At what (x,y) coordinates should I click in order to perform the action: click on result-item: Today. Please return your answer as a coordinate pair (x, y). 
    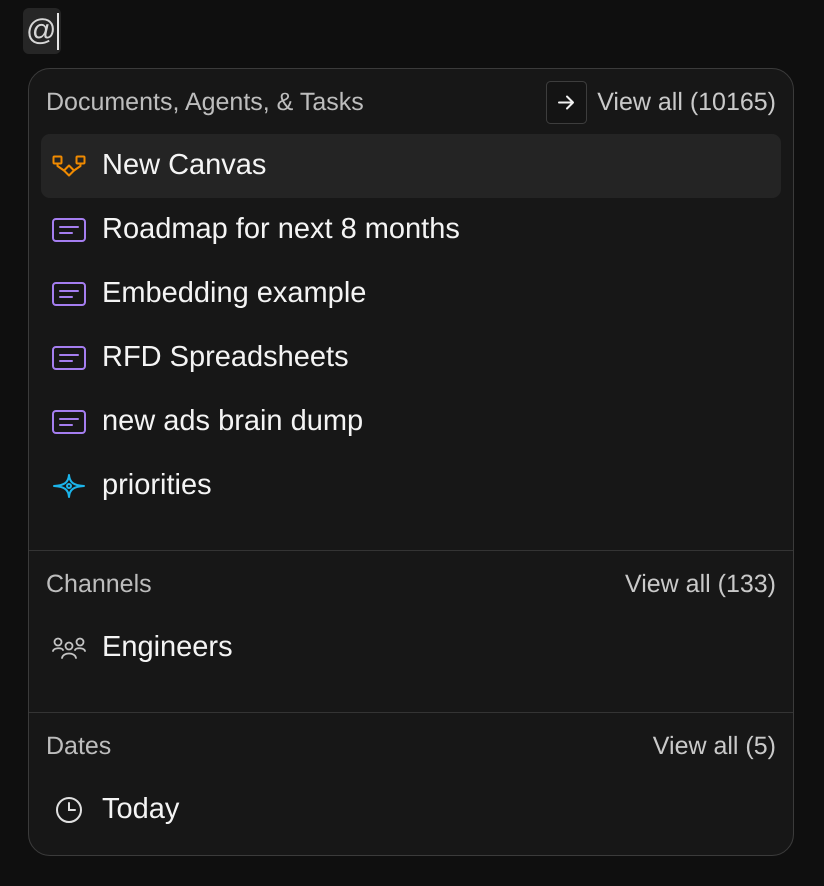
    Looking at the image, I should click on (411, 810).